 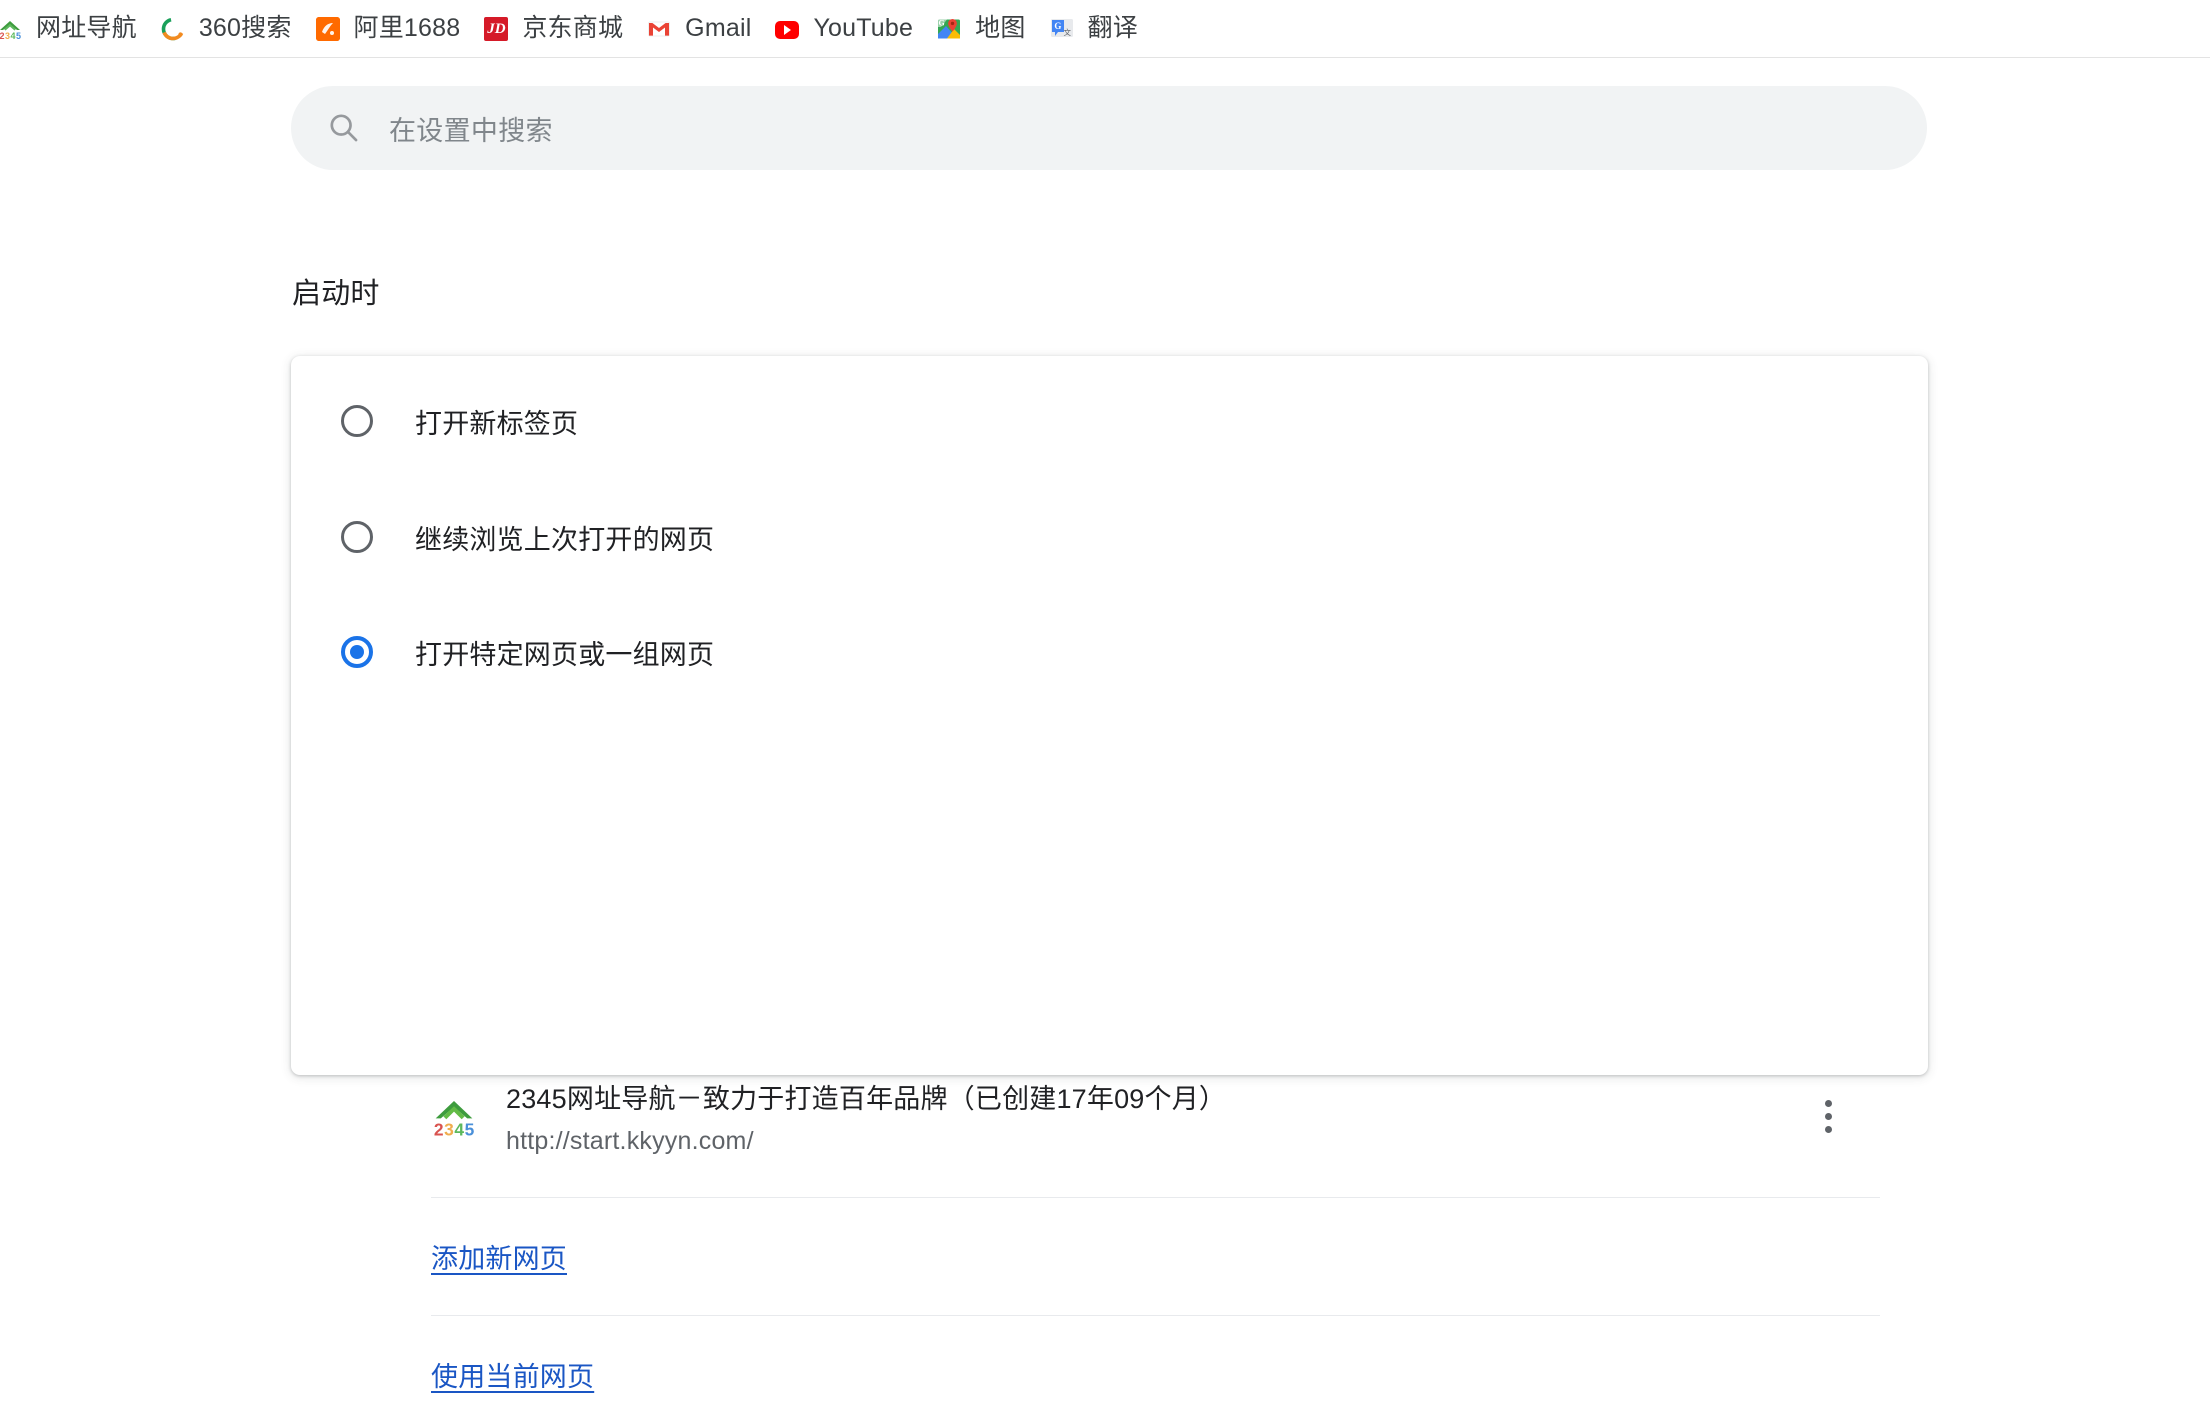 I want to click on settings-search-box: 在设置中搜索, so click(x=1109, y=128).